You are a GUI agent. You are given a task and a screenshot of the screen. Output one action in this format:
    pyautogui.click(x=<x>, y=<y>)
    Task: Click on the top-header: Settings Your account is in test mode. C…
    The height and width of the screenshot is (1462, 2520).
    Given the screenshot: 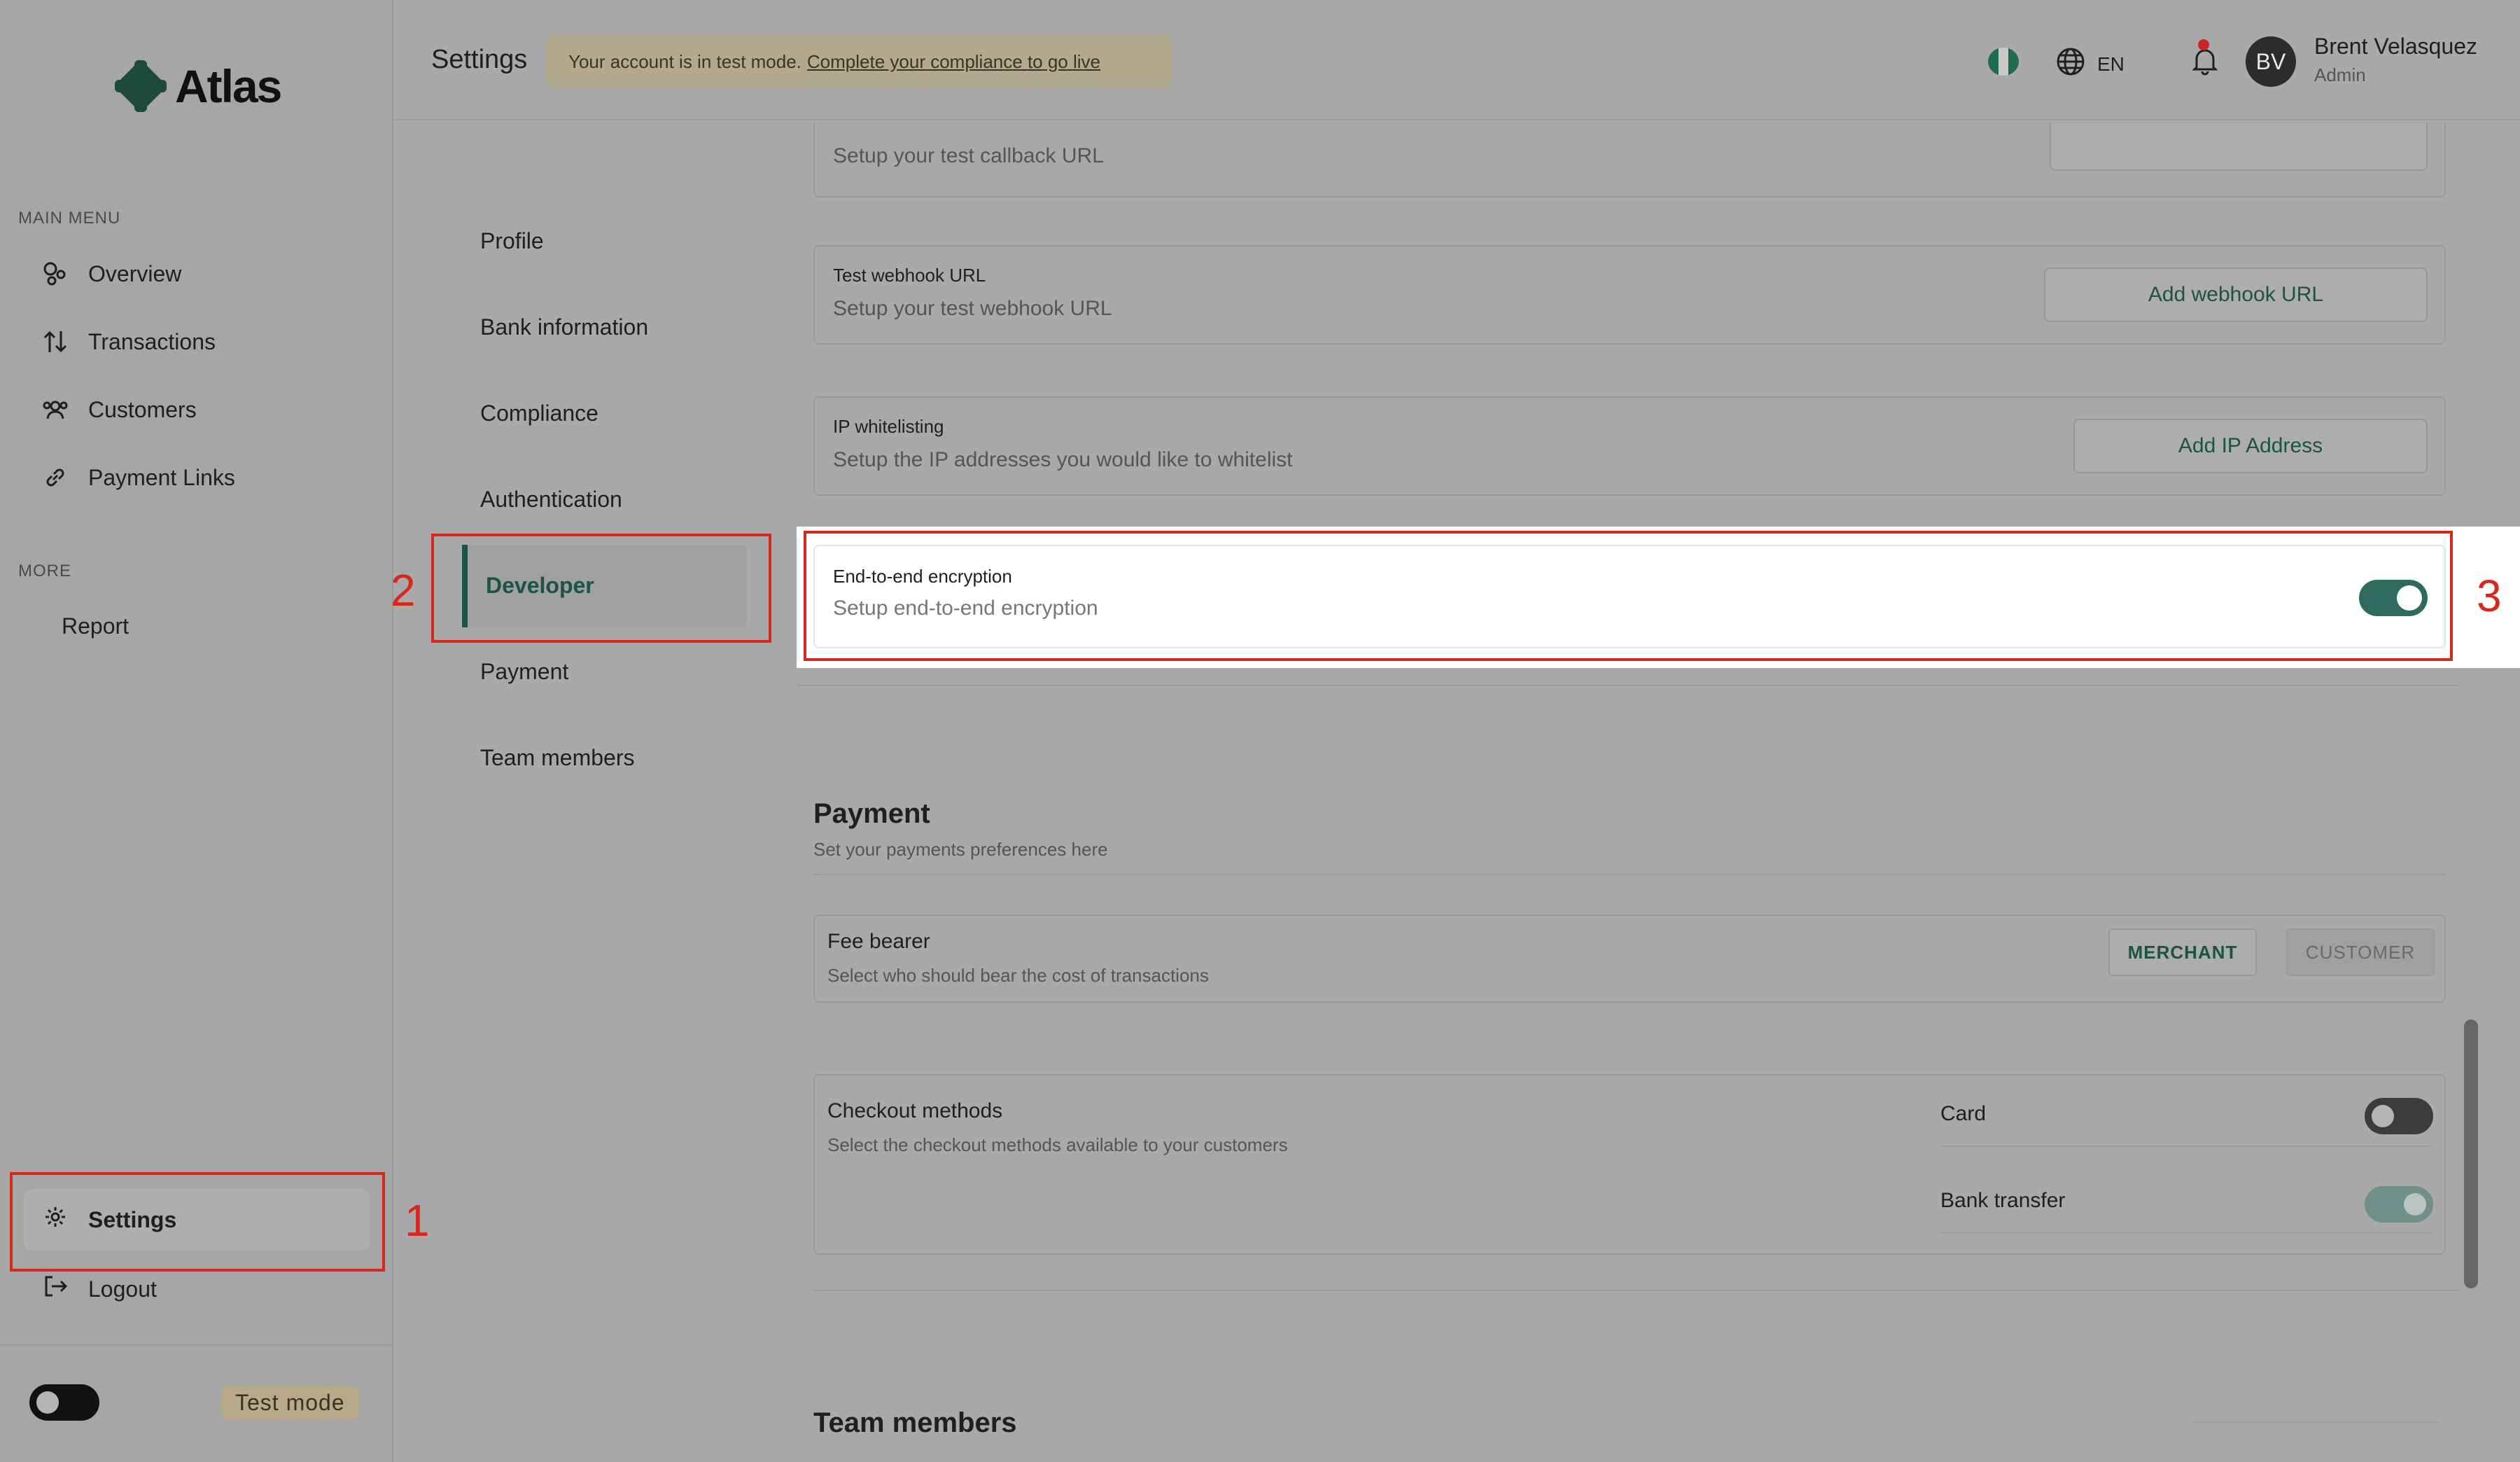 What is the action you would take?
    pyautogui.click(x=1456, y=60)
    